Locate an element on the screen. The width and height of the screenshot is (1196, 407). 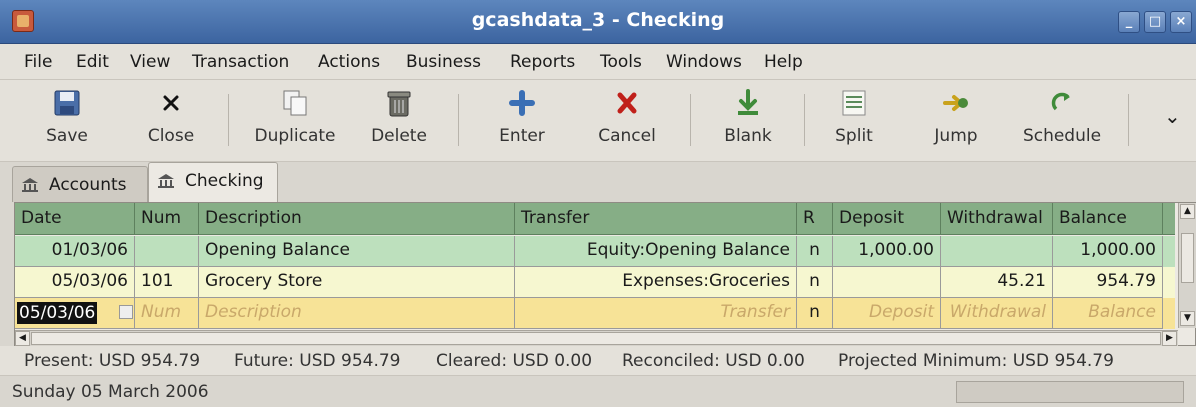
summary-cleared: Cleared: USD 0.00 is located at coordinates (514, 361).